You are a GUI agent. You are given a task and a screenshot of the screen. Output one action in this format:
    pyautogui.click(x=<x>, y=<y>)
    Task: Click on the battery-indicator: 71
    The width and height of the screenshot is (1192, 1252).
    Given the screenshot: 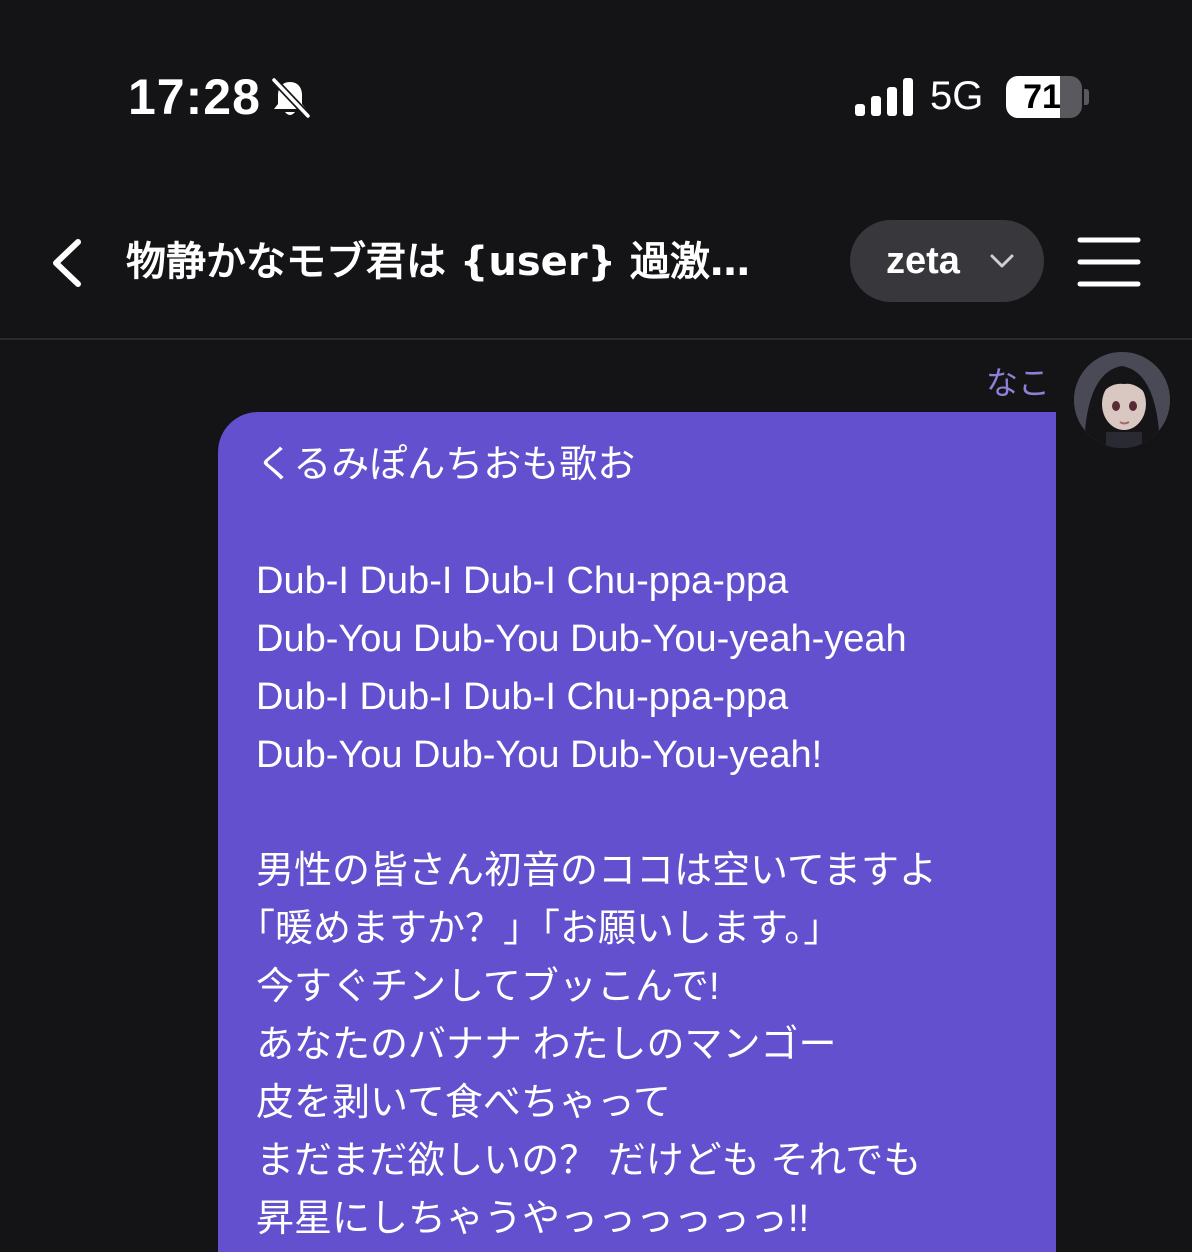 What is the action you would take?
    pyautogui.click(x=1044, y=97)
    